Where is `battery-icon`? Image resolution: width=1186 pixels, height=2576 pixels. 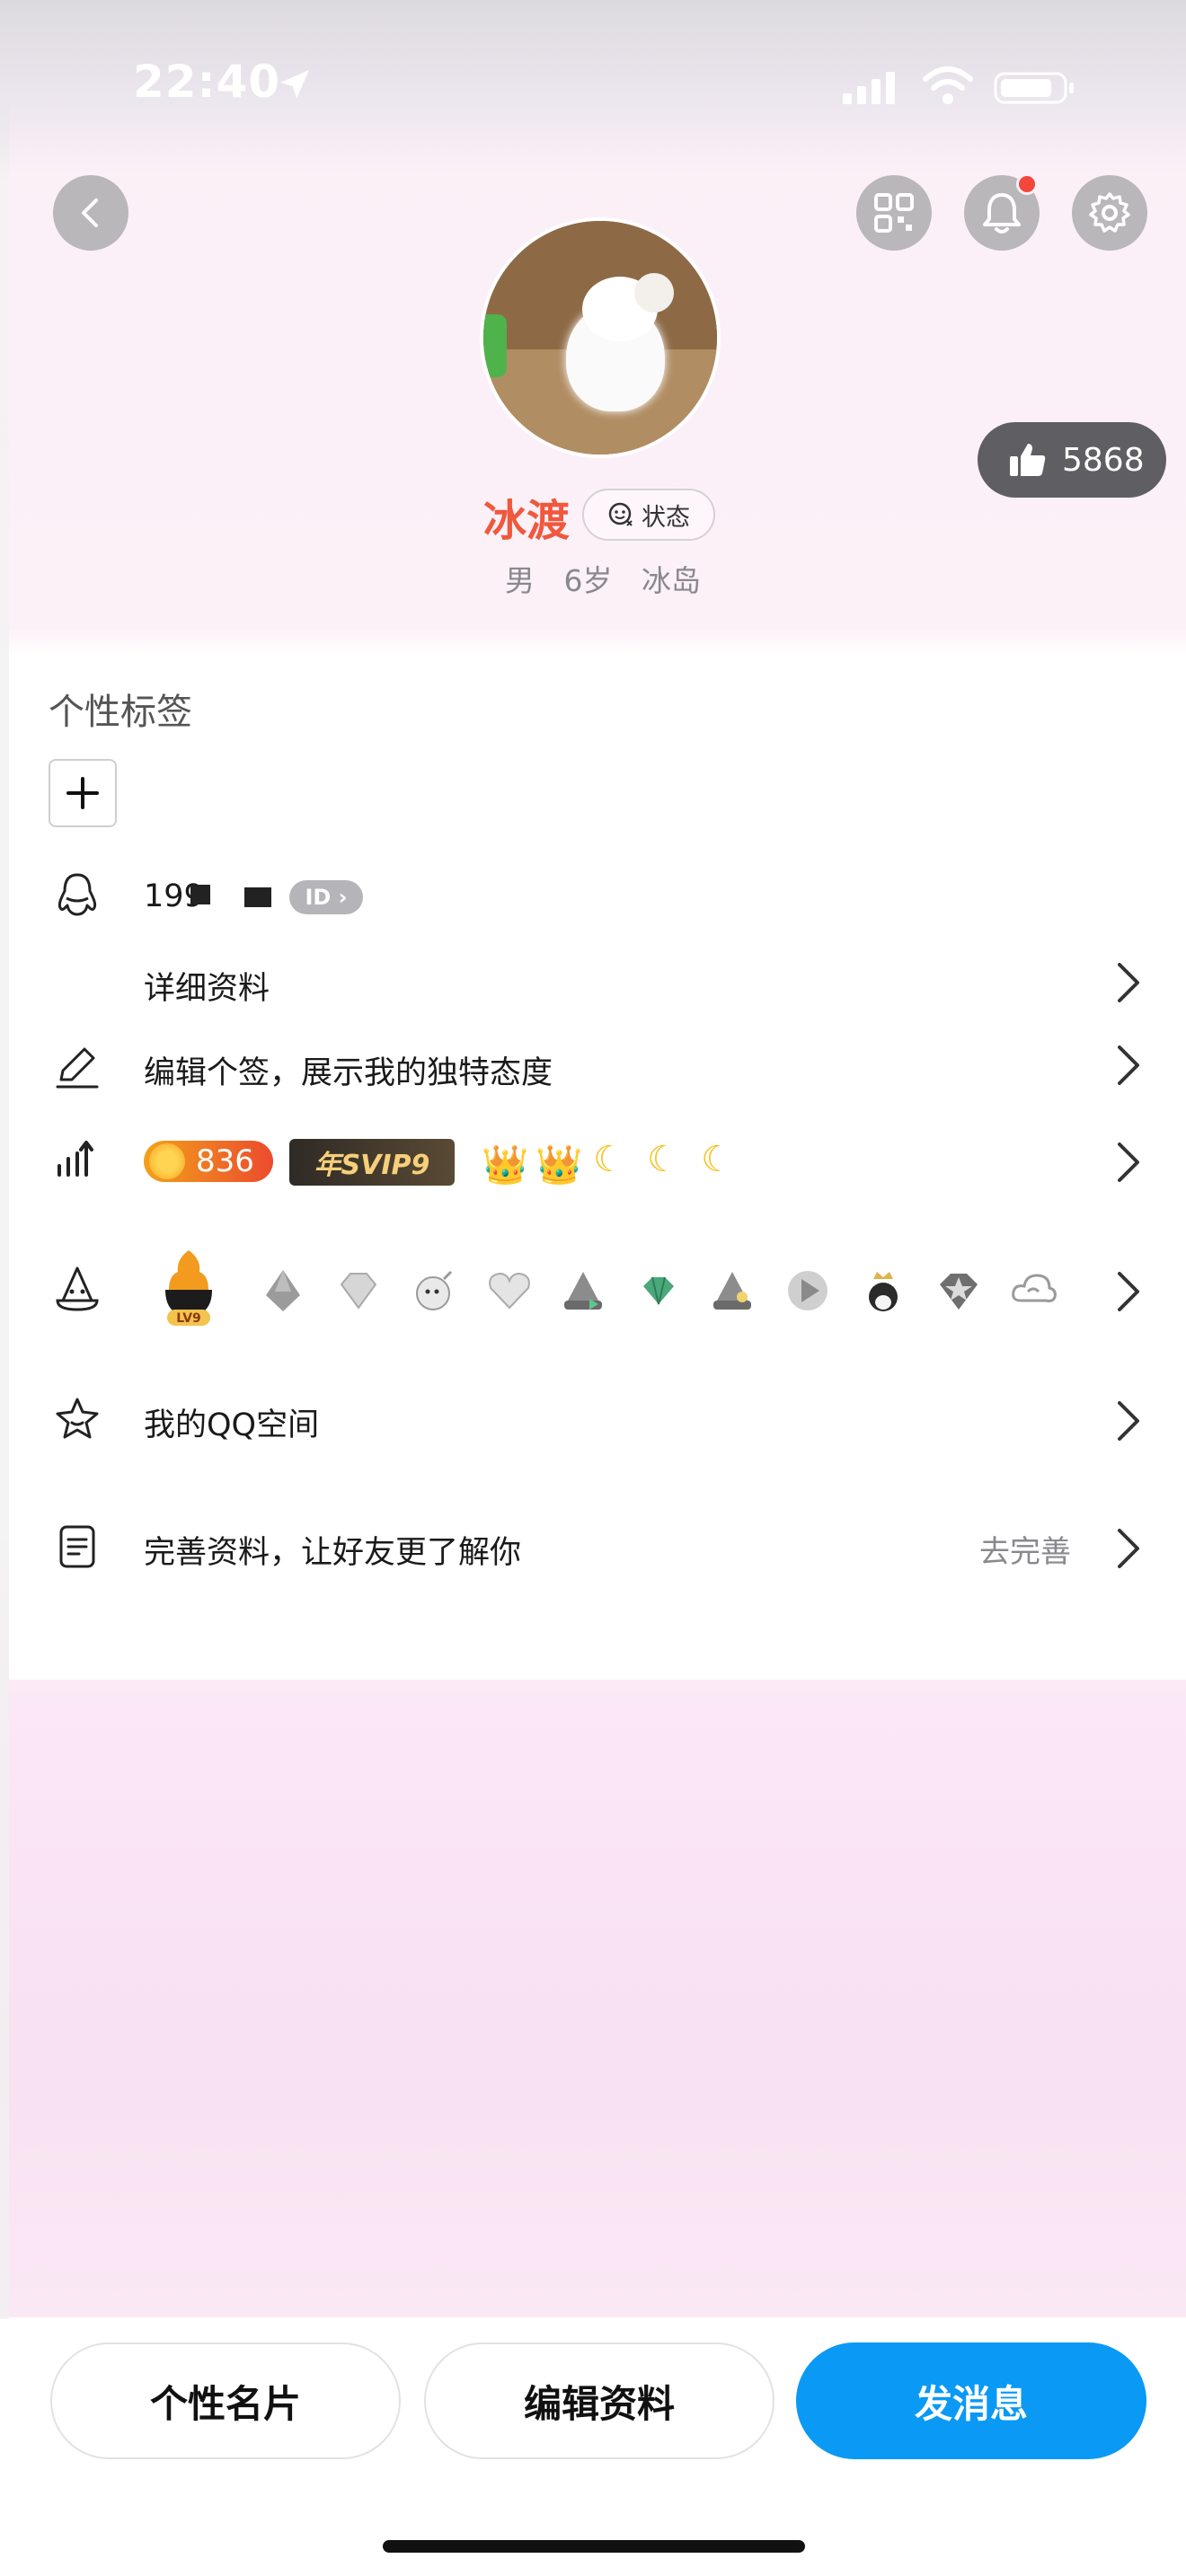 battery-icon is located at coordinates (1034, 88).